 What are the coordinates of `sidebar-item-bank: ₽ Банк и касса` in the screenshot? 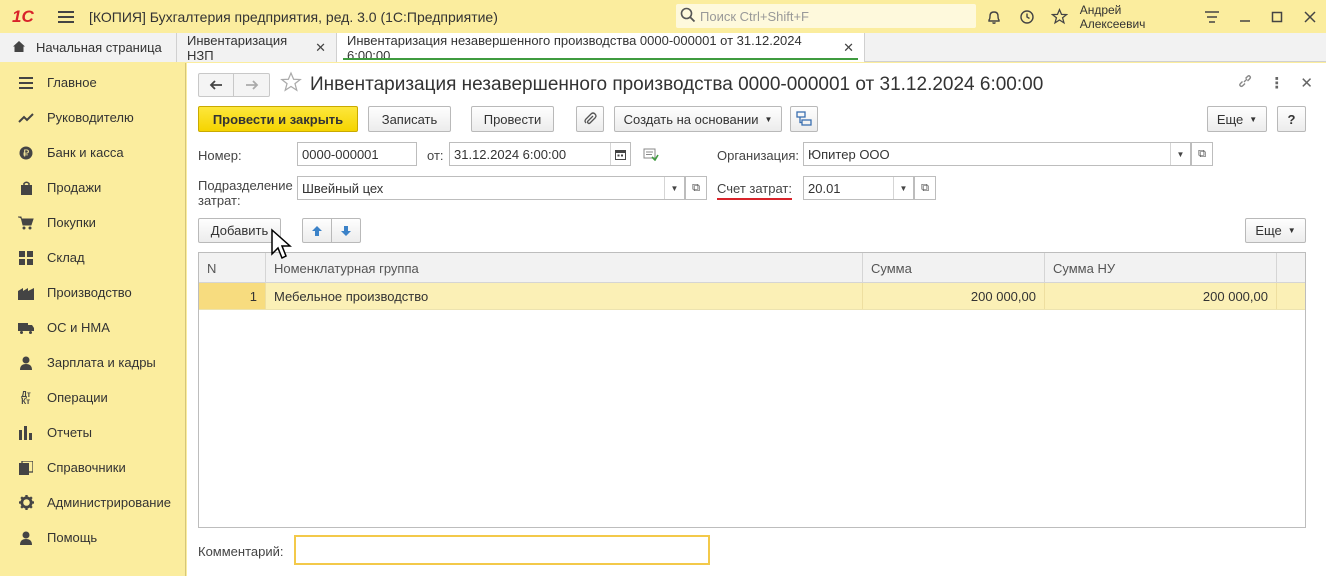 It's located at (92, 152).